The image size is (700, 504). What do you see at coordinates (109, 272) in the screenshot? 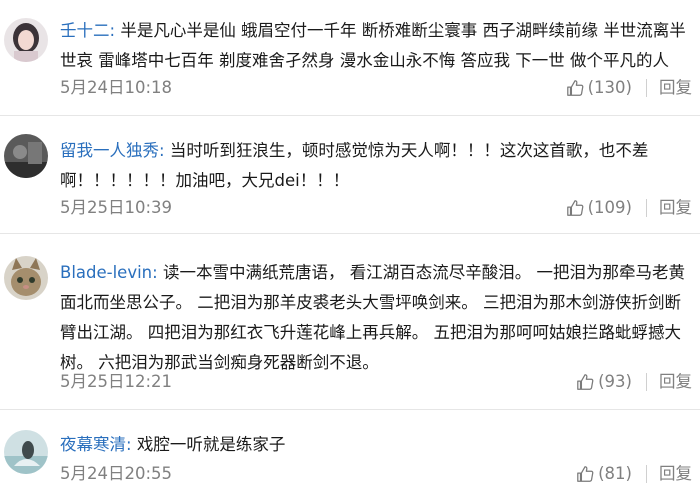
I see `comment-username: Blade-levin:` at bounding box center [109, 272].